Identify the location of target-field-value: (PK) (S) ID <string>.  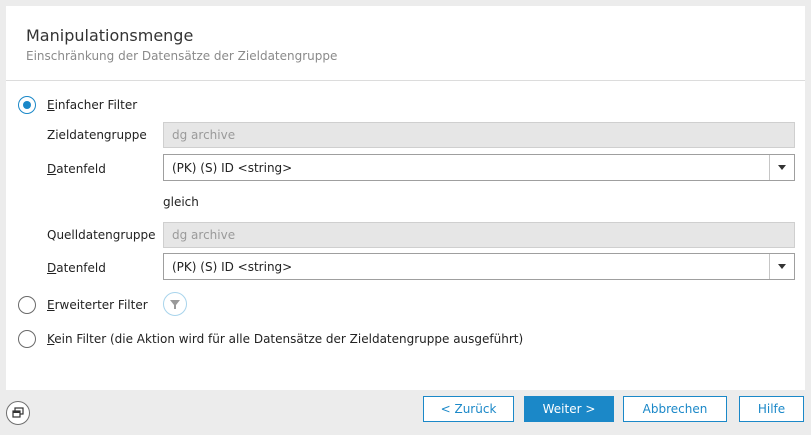
(232, 168).